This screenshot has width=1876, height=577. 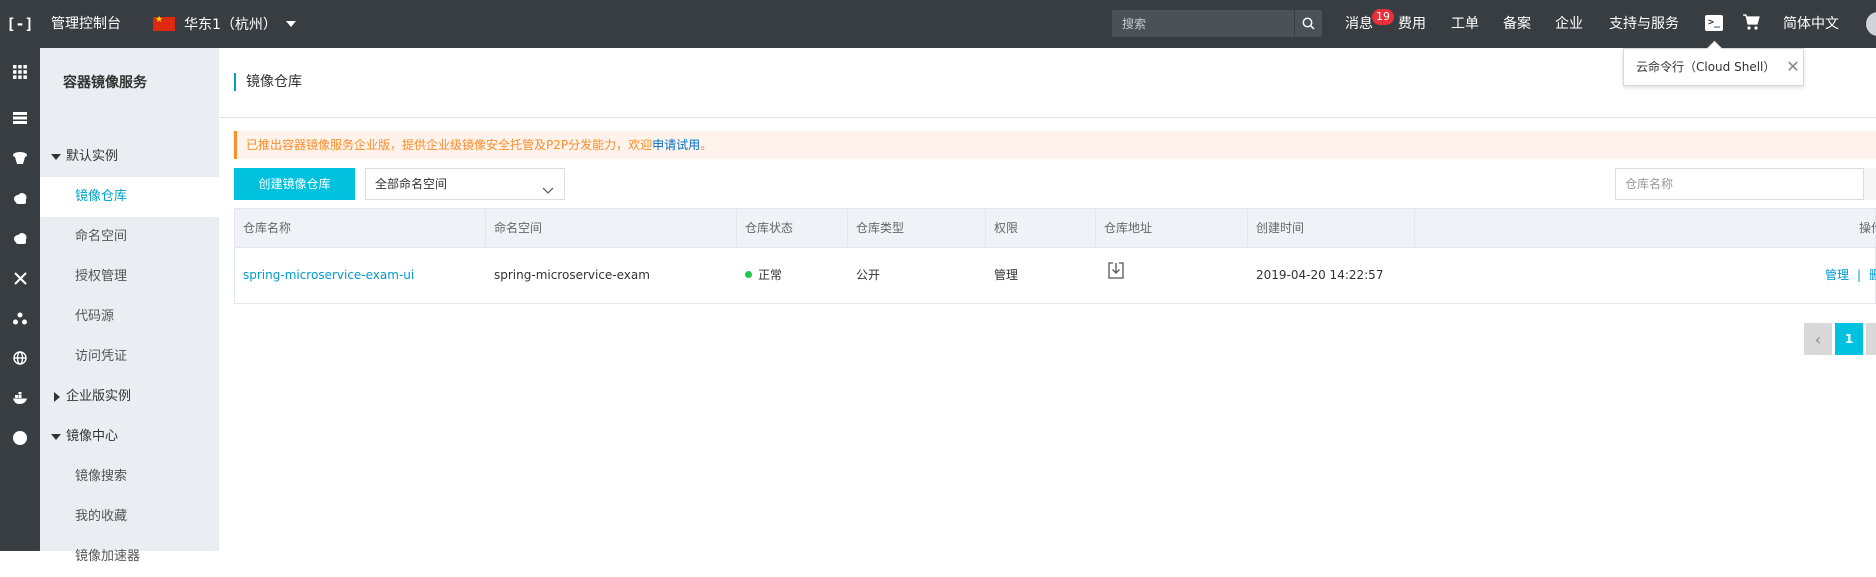 I want to click on notice-banner: 已推出容器镜像服务企业版，提供企业级镜像安全托管及P2P分发能力，欢迎申请试用。, so click(x=1055, y=145).